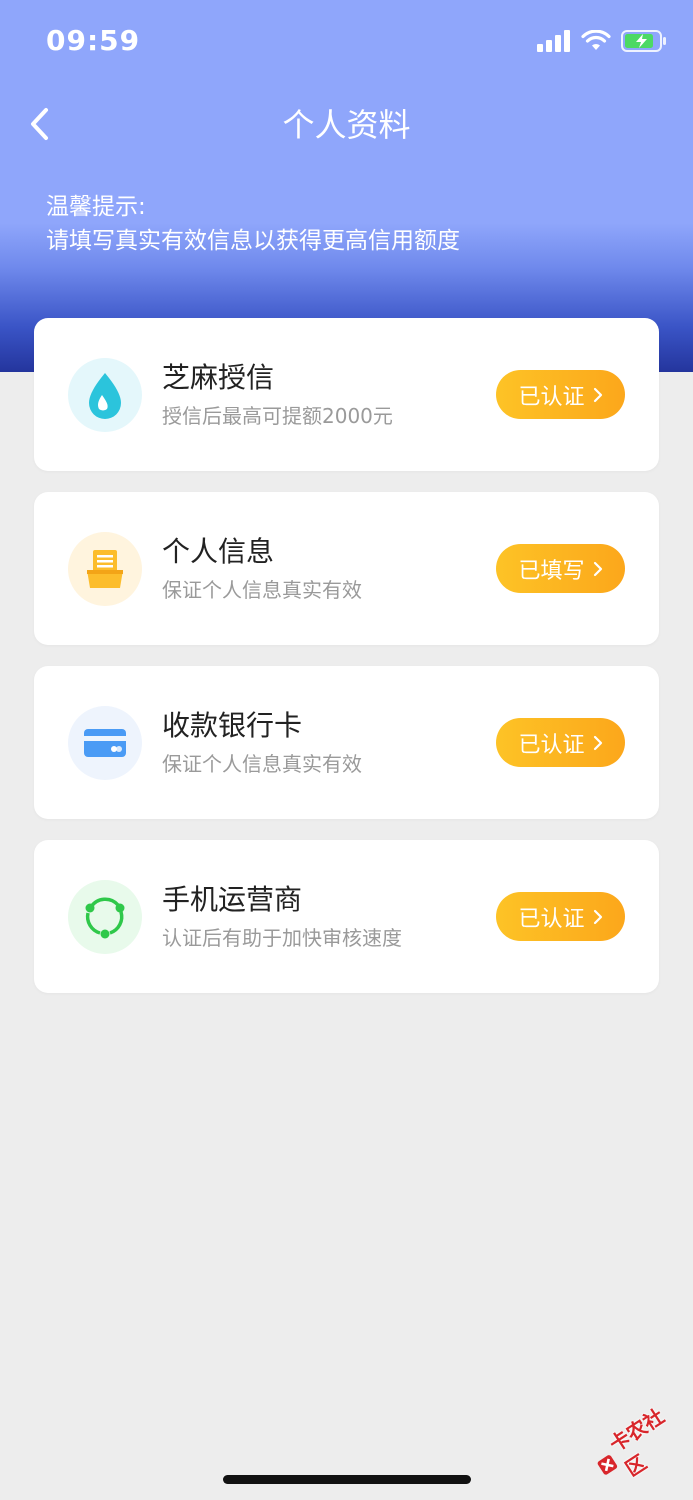 The height and width of the screenshot is (1500, 693). What do you see at coordinates (346, 916) in the screenshot?
I see `card-mobile-carrier: 手机运营商 认证后有助于加快审核速度 已认证` at bounding box center [346, 916].